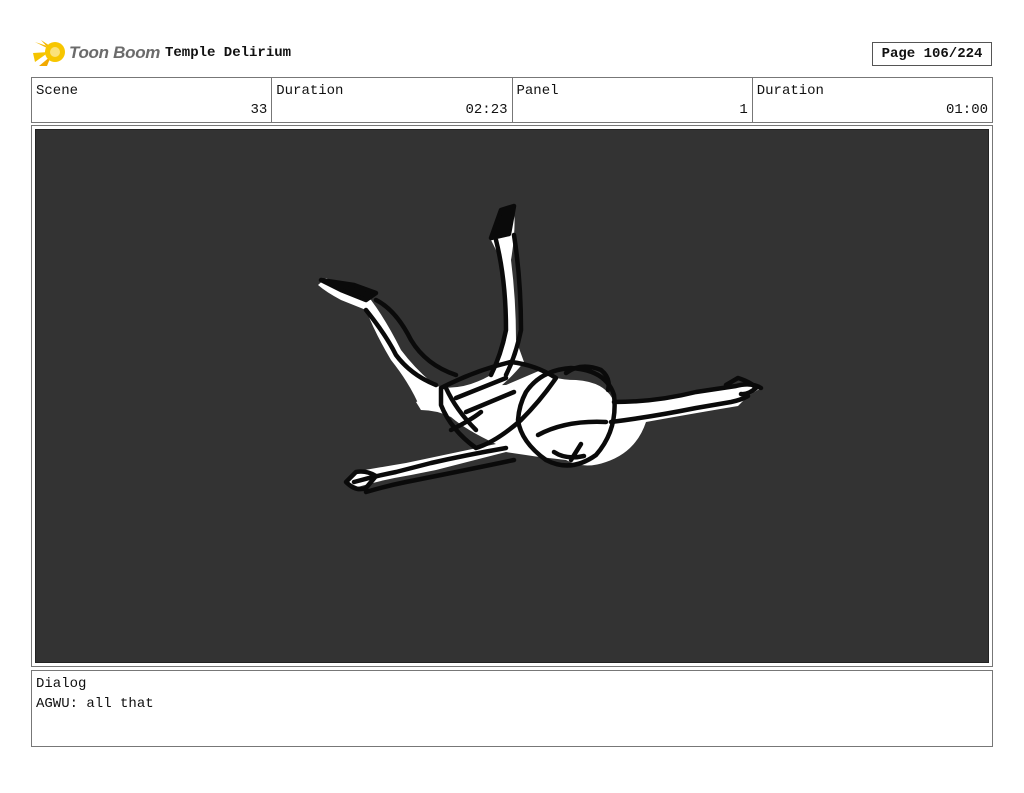 The image size is (1024, 793). I want to click on dialog-text: AGWU: all that, so click(95, 704).